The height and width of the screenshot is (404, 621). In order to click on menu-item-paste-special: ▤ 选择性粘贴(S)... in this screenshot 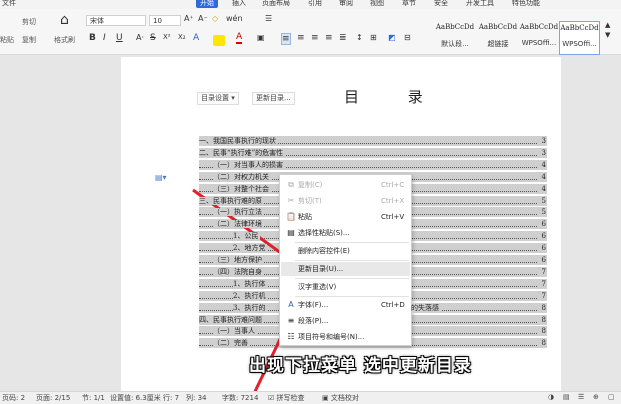, I will do `click(345, 233)`.